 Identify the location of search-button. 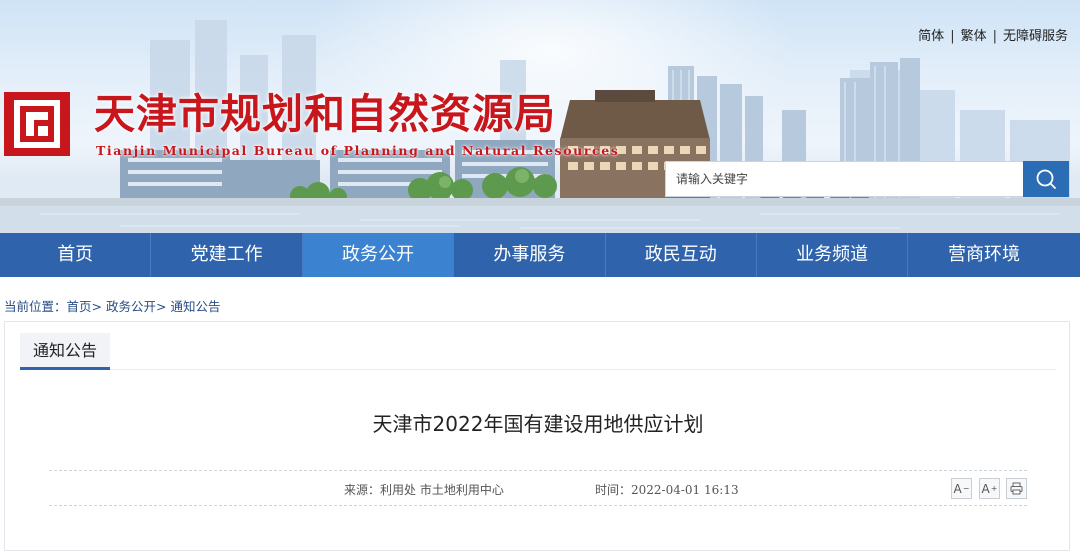
(1046, 179).